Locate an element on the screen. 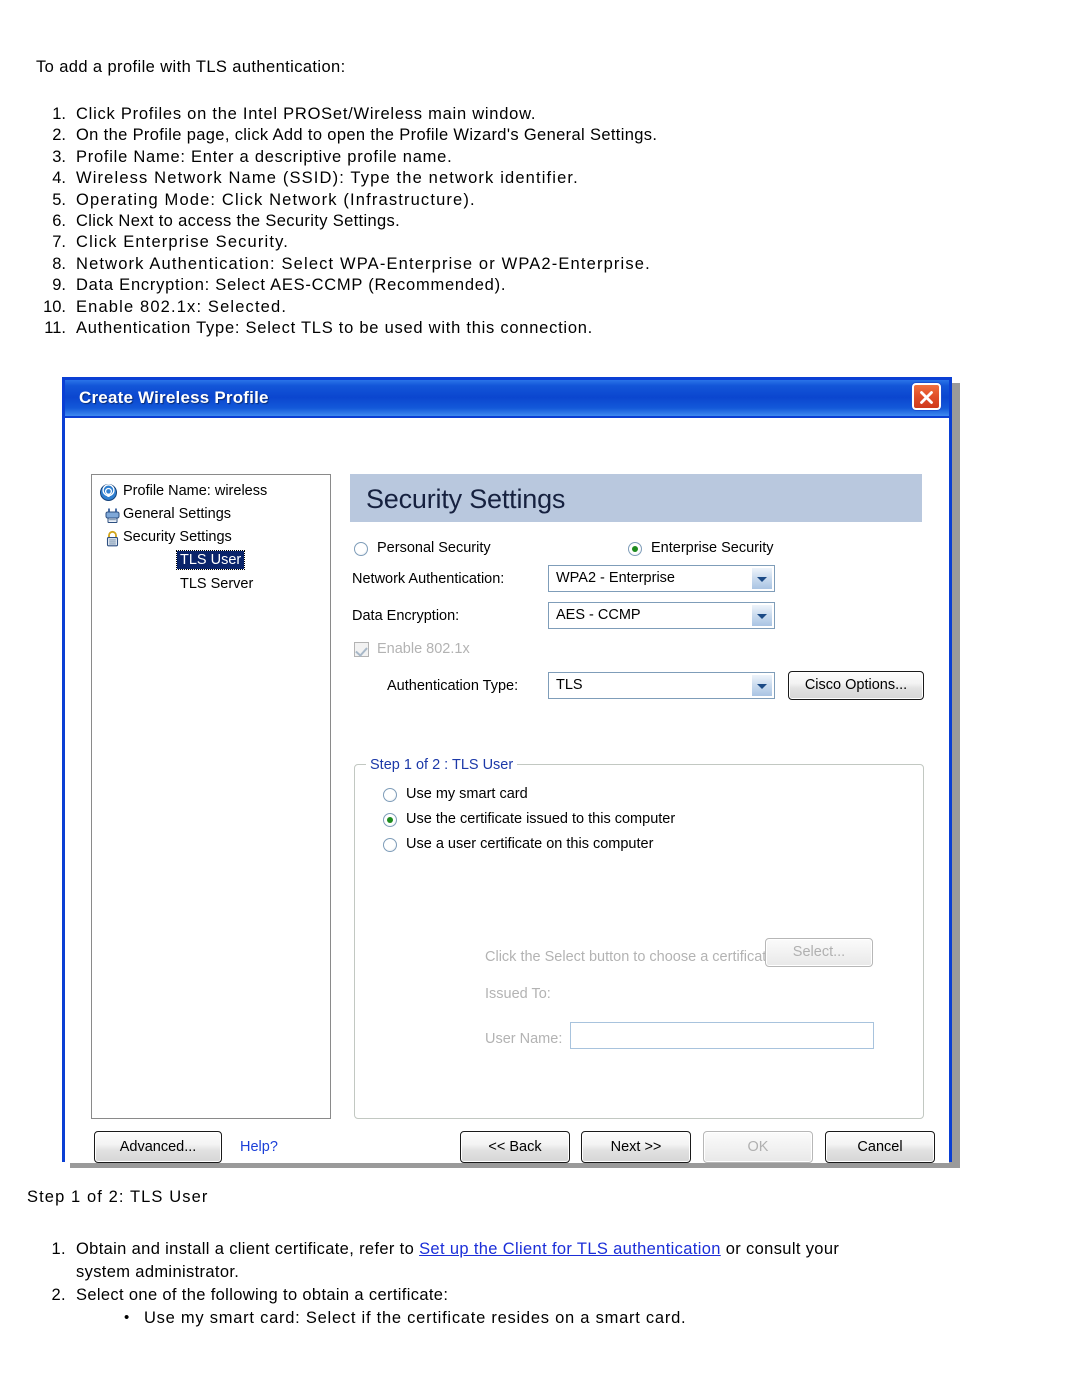 The width and height of the screenshot is (1080, 1397). data-encryption-row: Data Encryption: AES - CCMP is located at coordinates (636, 619).